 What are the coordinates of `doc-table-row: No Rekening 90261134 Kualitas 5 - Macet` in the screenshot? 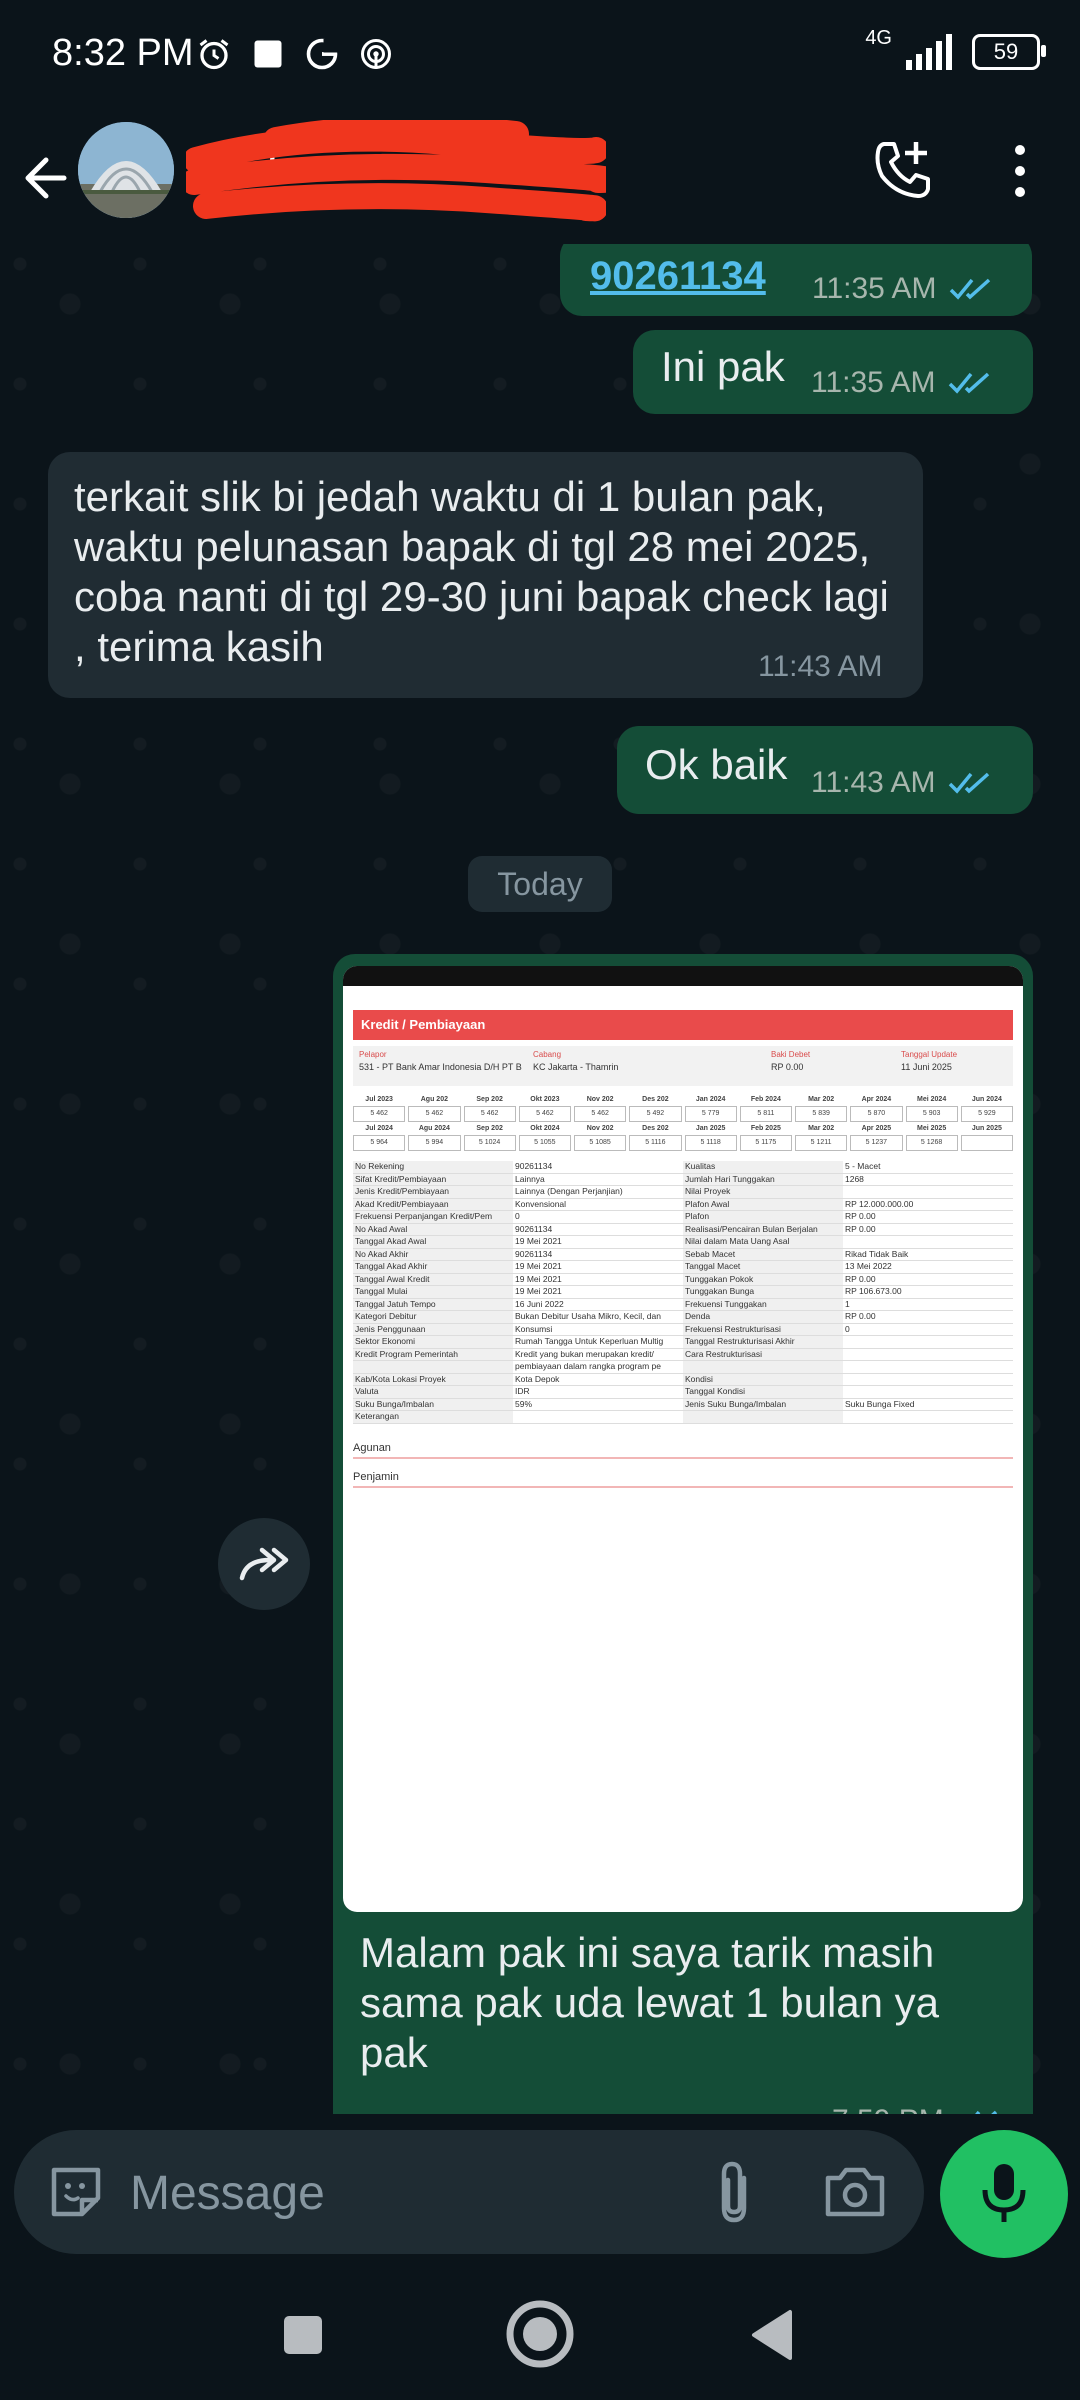 It's located at (683, 1167).